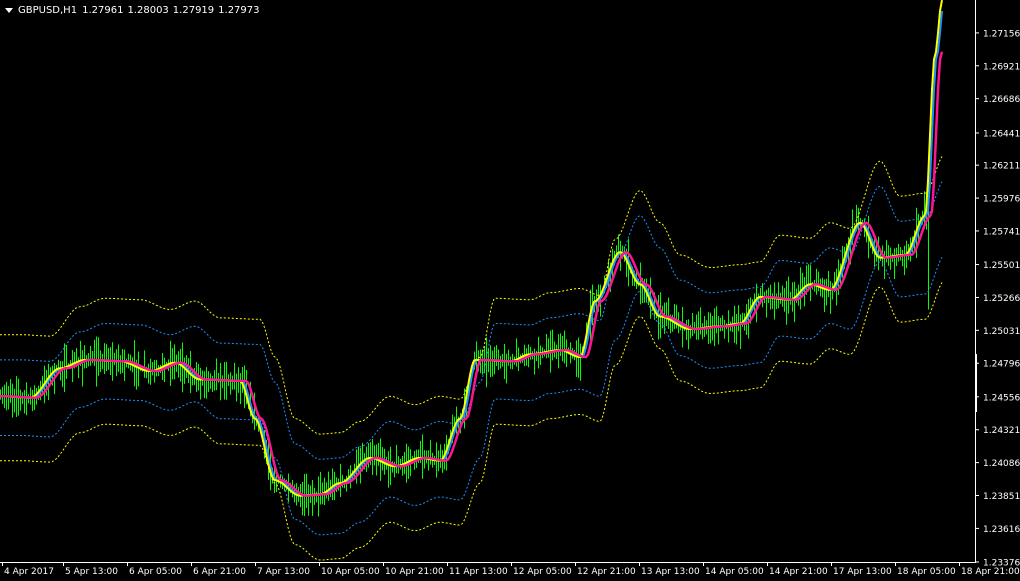 The width and height of the screenshot is (1020, 581). Describe the element at coordinates (103, 10) in the screenshot. I see `open-value: 1.27961` at that location.